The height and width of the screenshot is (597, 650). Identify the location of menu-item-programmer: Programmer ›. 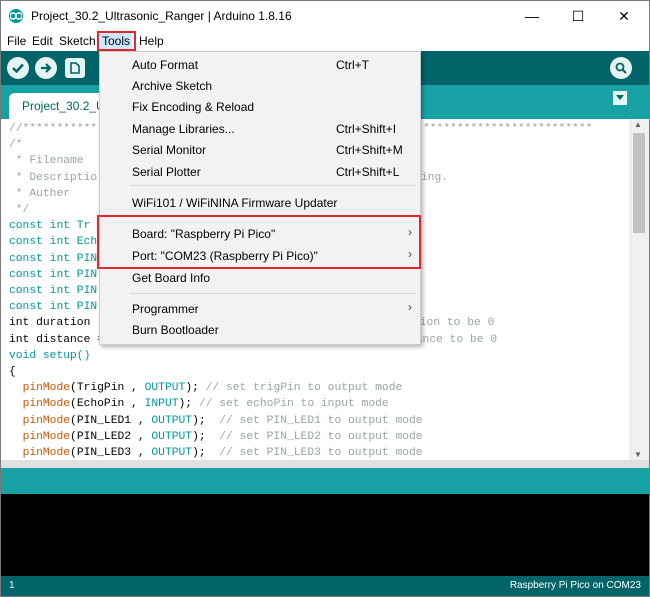
(260, 309).